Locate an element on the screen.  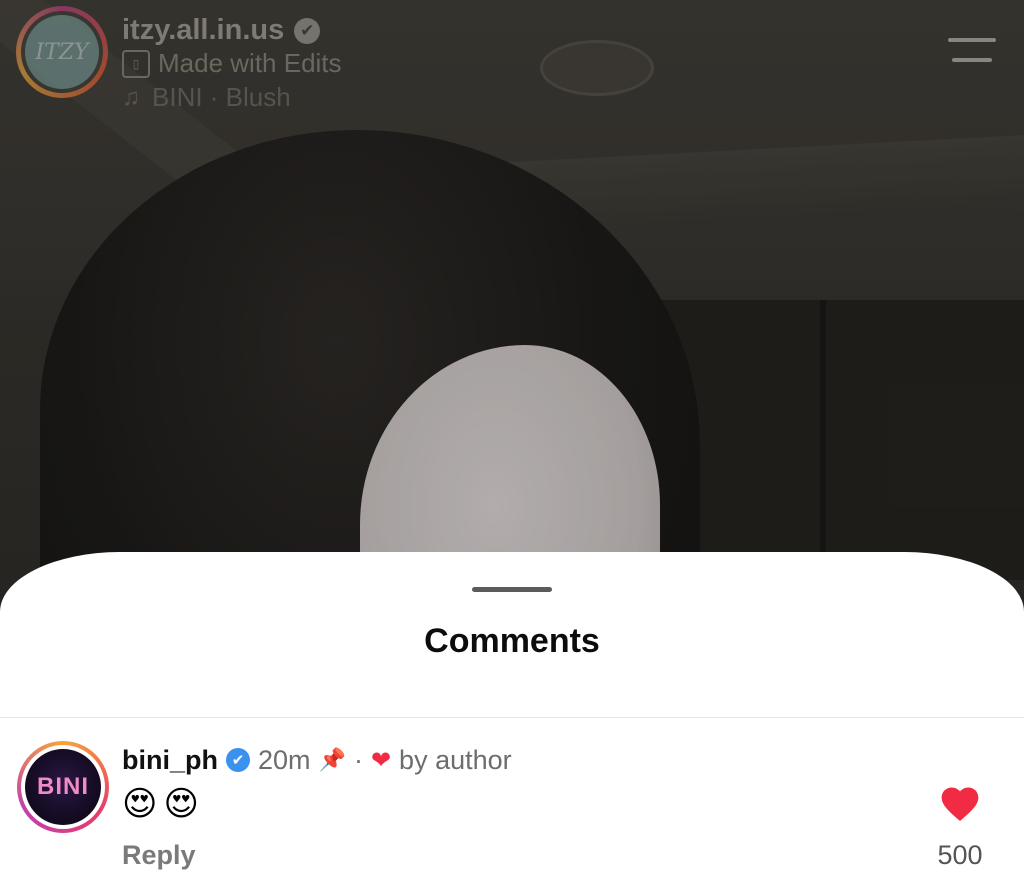
like-heart-icon is located at coordinates (960, 804).